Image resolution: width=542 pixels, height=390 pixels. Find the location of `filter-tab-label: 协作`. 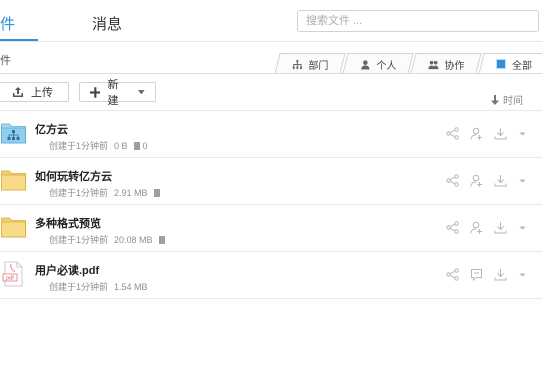

filter-tab-label: 协作 is located at coordinates (454, 66).